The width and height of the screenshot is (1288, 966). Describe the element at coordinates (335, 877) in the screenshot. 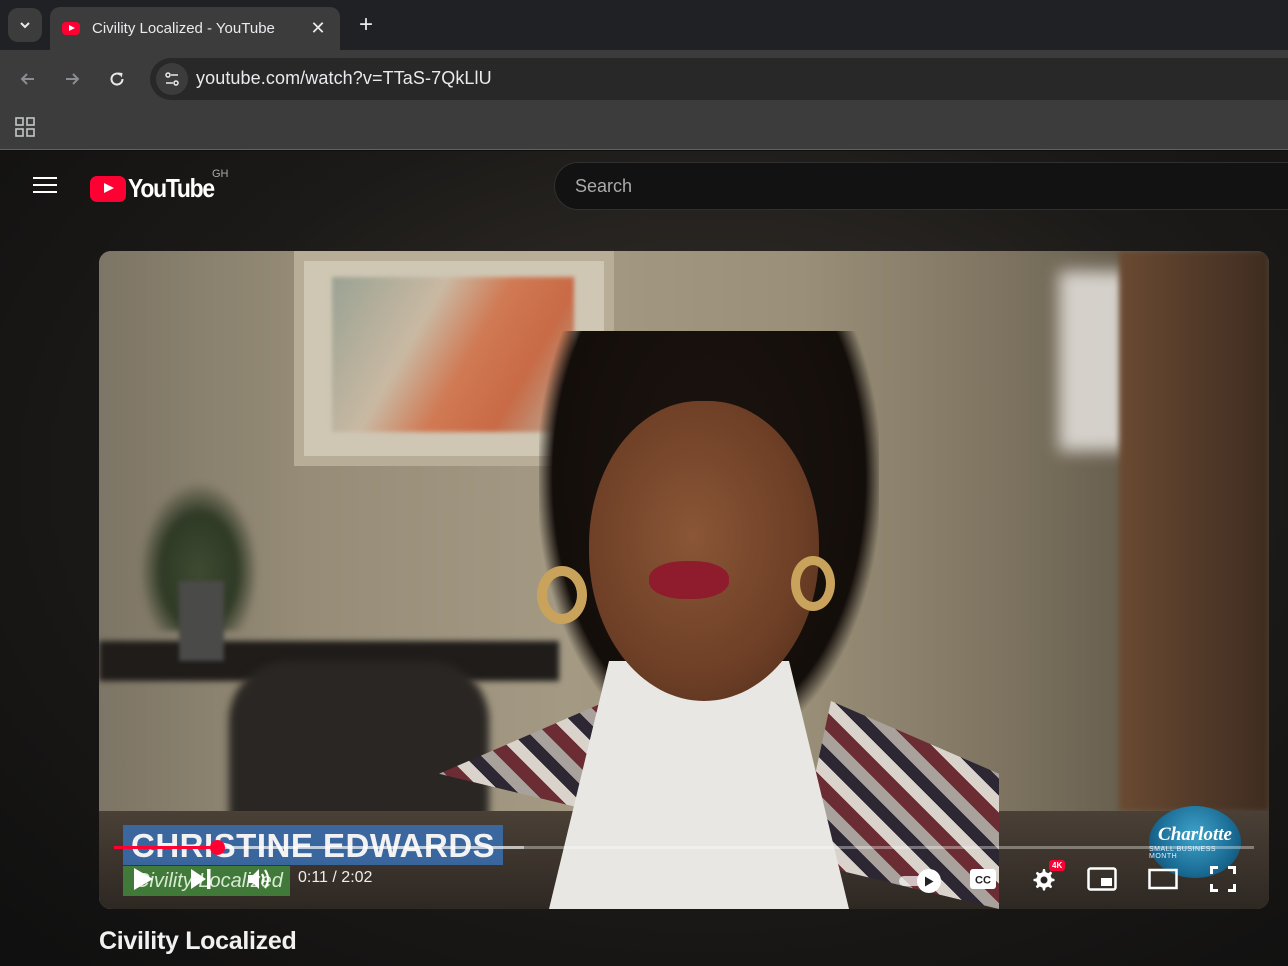

I see `time-display: 0:11 / 2:02` at that location.